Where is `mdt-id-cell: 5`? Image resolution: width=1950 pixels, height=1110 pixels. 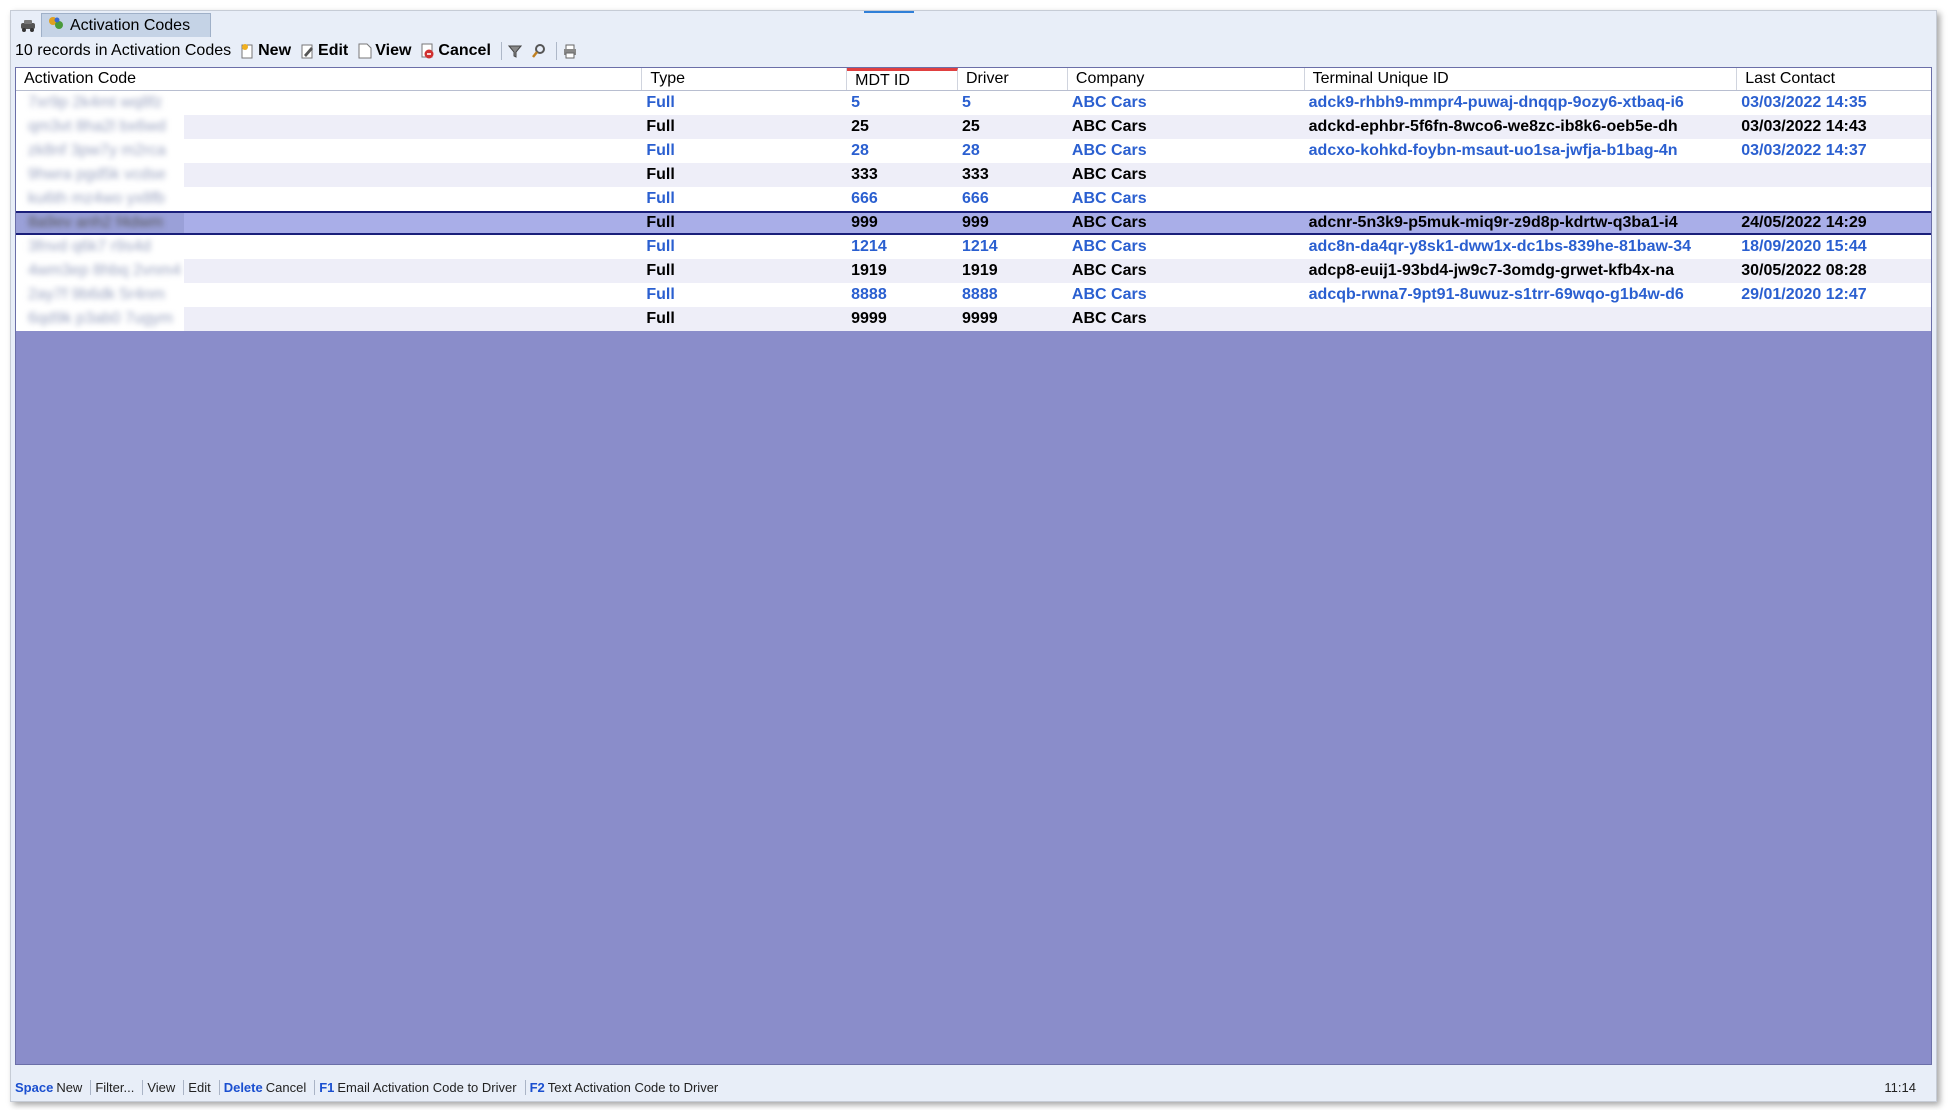
mdt-id-cell: 5 is located at coordinates (856, 102).